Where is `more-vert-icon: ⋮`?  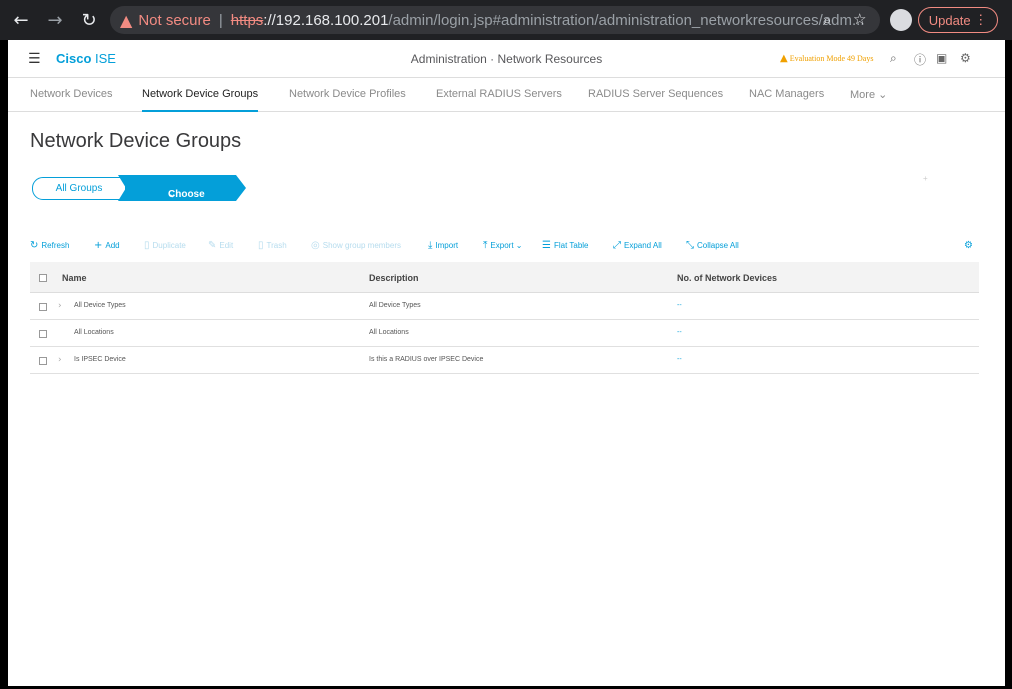
more-vert-icon: ⋮ is located at coordinates (981, 19).